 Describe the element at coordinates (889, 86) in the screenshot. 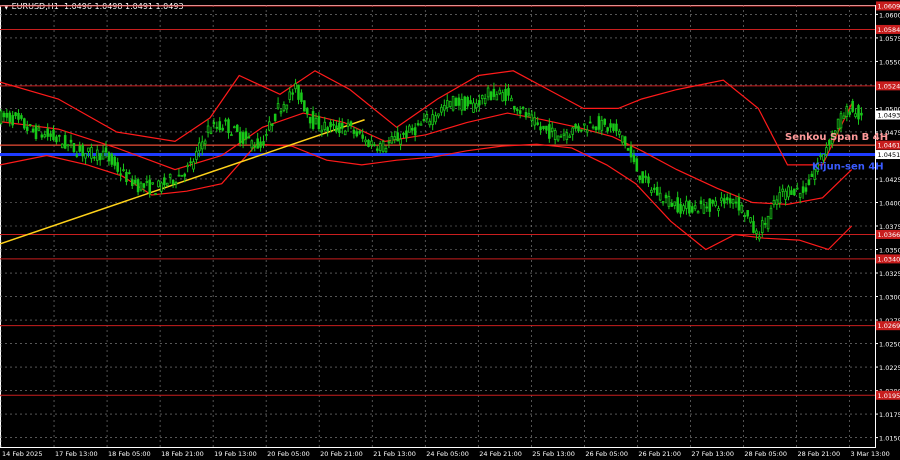

I see `level-price-tag: 1.0524` at that location.